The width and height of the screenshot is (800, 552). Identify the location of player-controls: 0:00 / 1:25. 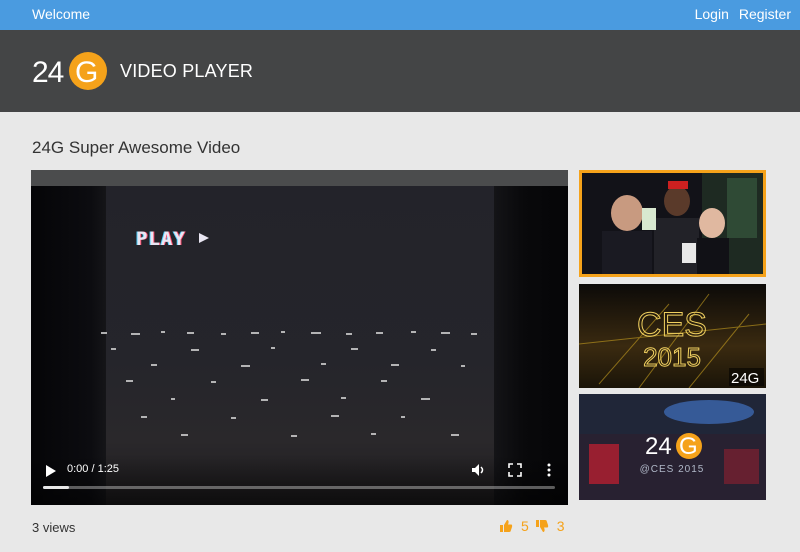
(299, 480).